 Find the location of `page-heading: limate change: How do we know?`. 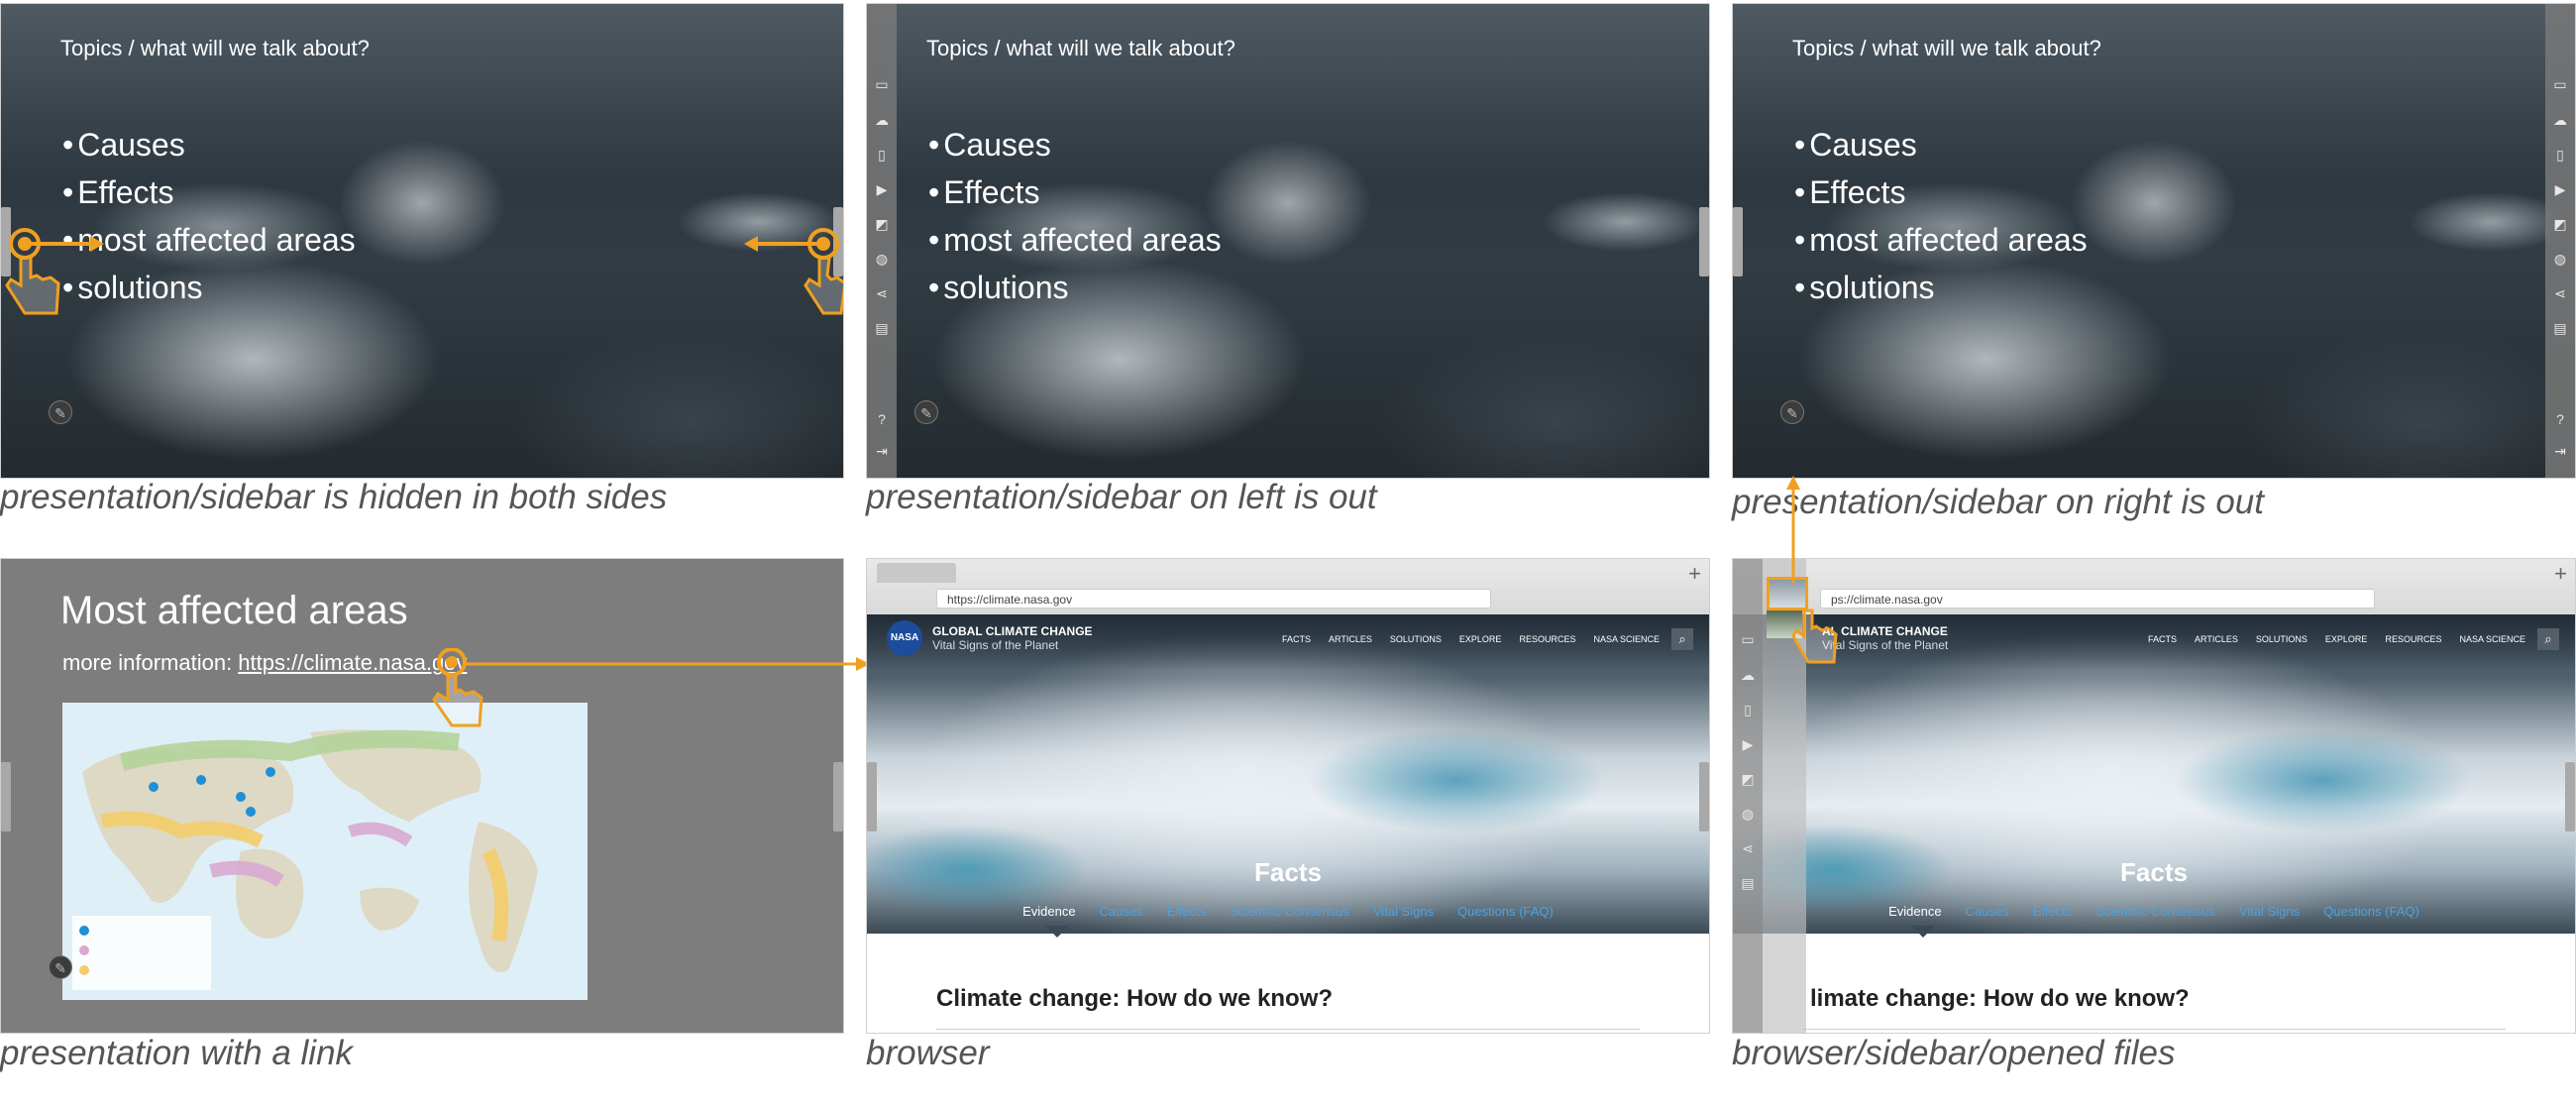

page-heading: limate change: How do we know? is located at coordinates (2000, 998).